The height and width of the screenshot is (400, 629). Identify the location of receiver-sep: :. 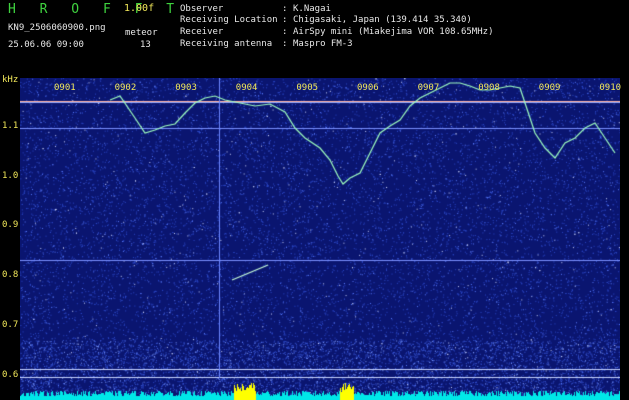
(285, 32).